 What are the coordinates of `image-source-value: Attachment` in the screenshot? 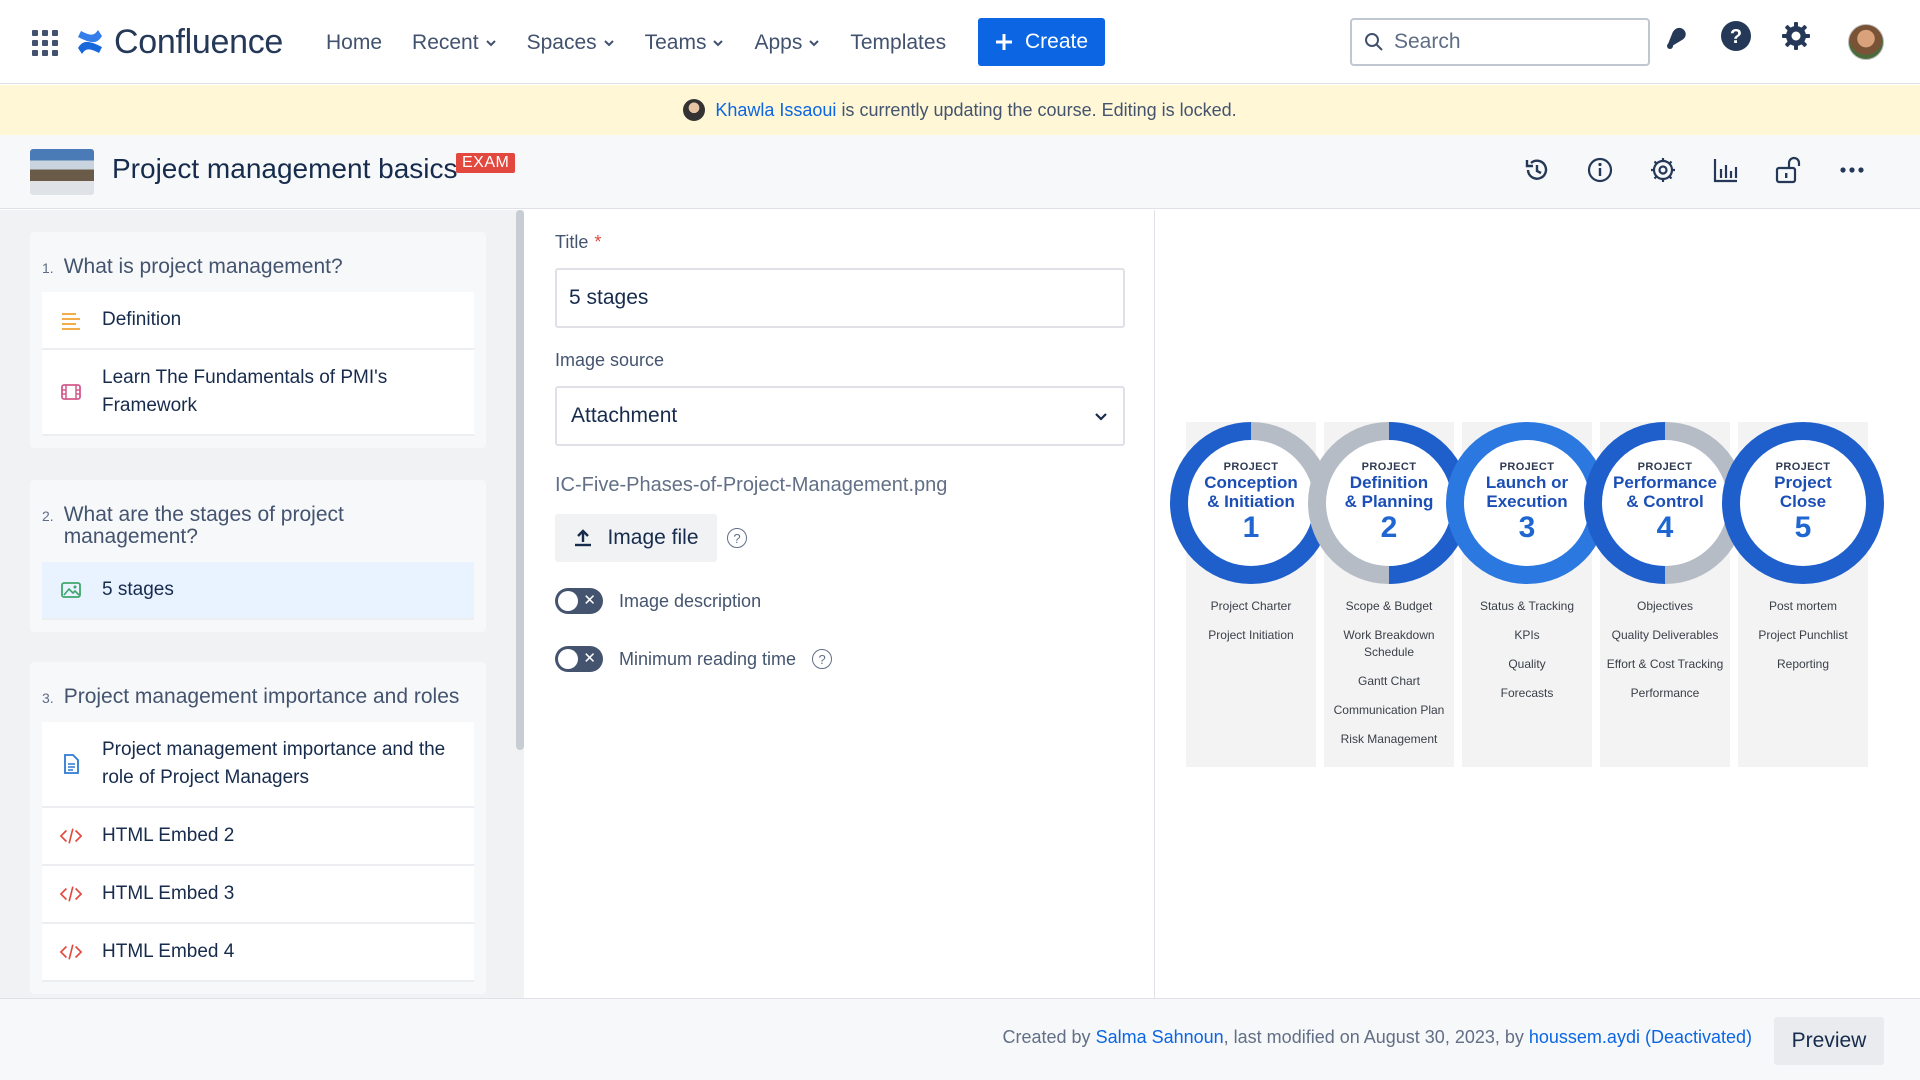 It's located at (624, 415).